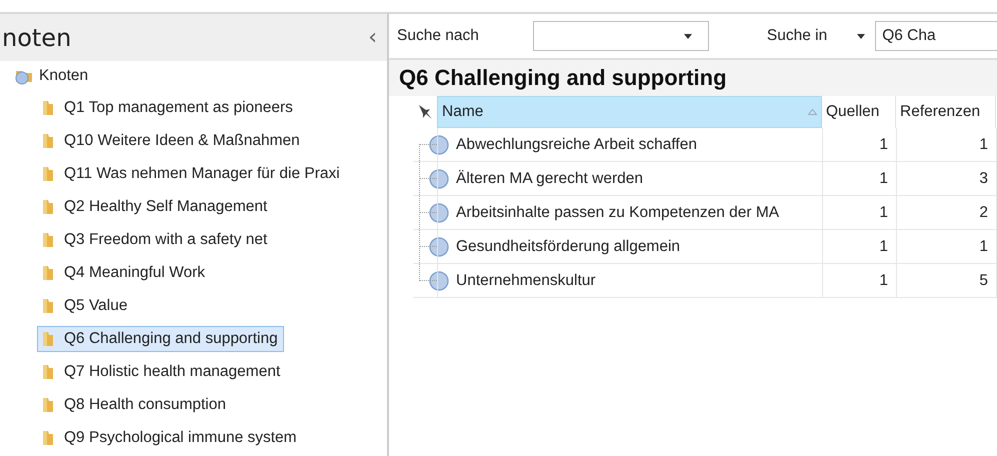  What do you see at coordinates (576, 145) in the screenshot?
I see `table-cell: Abwechlungsreiche Arbeit schaffen` at bounding box center [576, 145].